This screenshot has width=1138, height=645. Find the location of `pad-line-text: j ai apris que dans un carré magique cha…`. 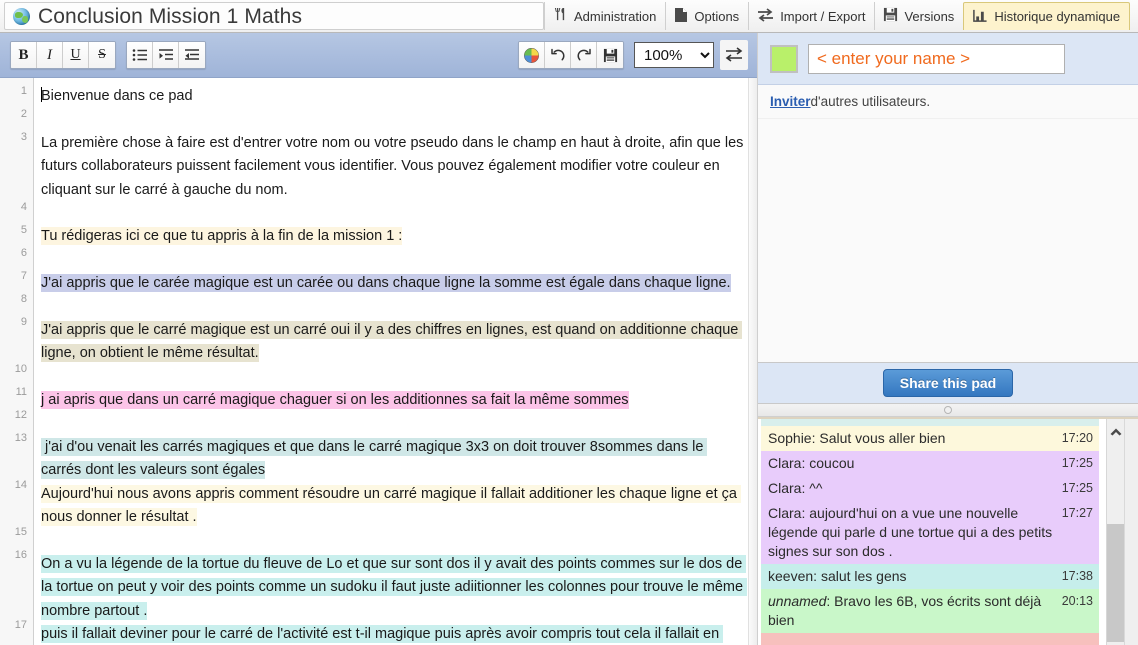

pad-line-text: j ai apris que dans un carré magique cha… is located at coordinates (335, 400).